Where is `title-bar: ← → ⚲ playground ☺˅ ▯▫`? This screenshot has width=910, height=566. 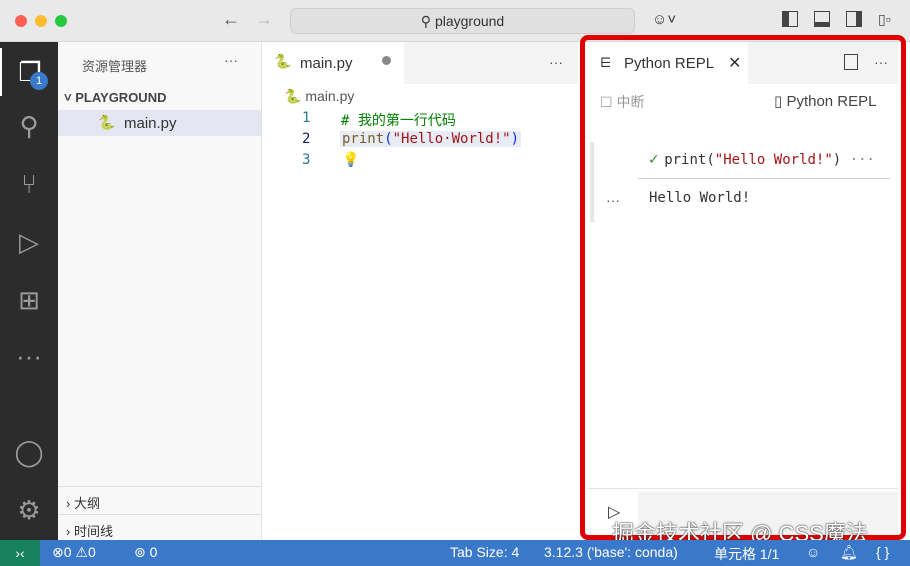
title-bar: ← → ⚲ playground ☺˅ ▯▫ is located at coordinates (455, 21).